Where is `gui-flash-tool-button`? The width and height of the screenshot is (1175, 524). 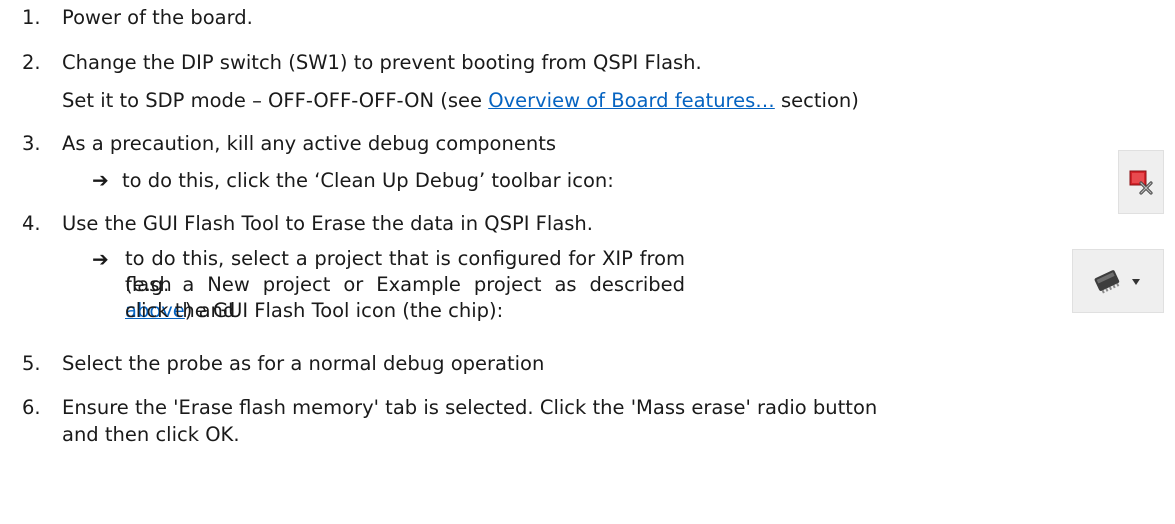
gui-flash-tool-button is located at coordinates (1118, 281).